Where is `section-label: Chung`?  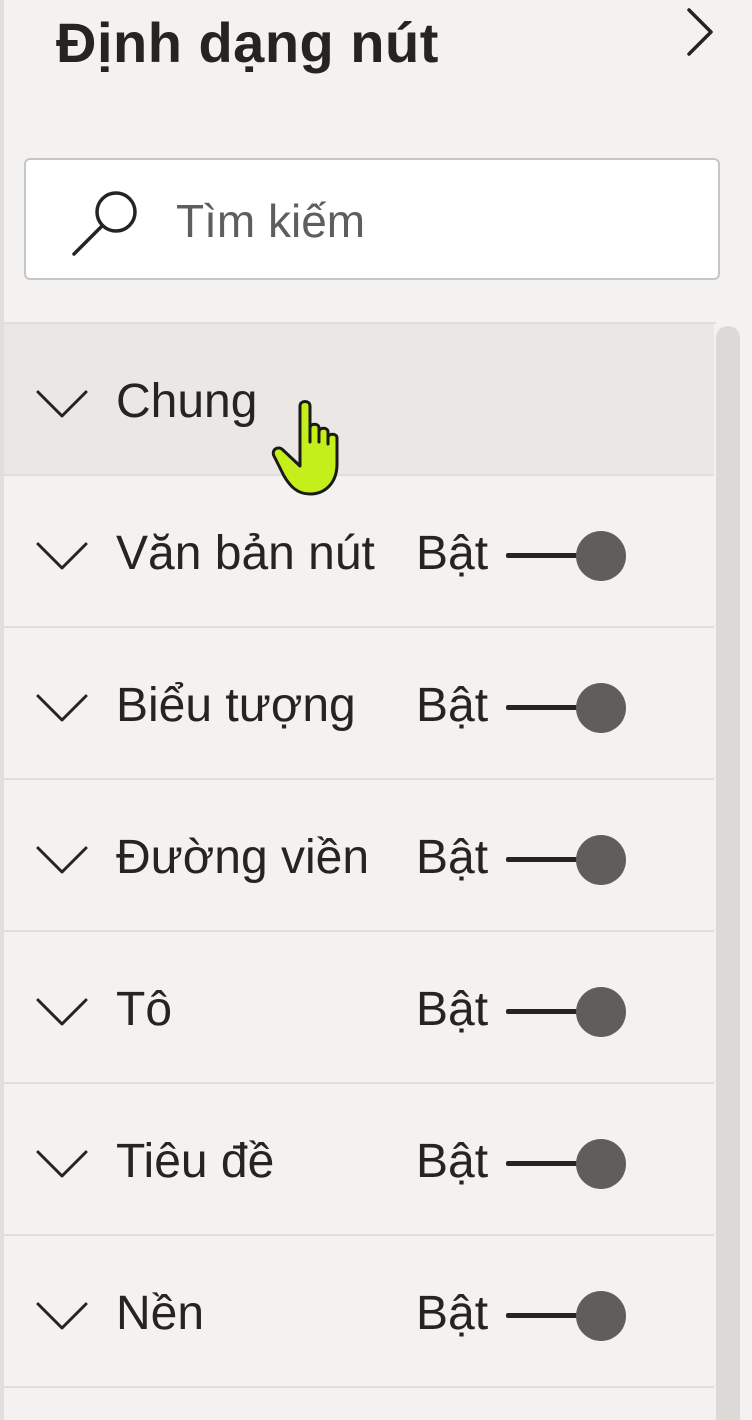 section-label: Chung is located at coordinates (187, 401).